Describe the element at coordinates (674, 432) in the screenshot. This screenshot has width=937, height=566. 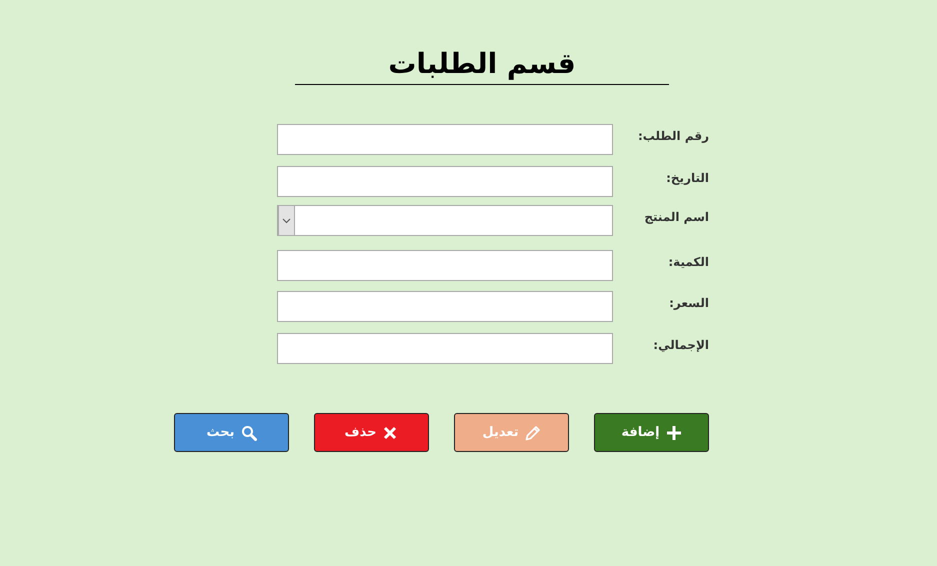
I see `plus-icon` at that location.